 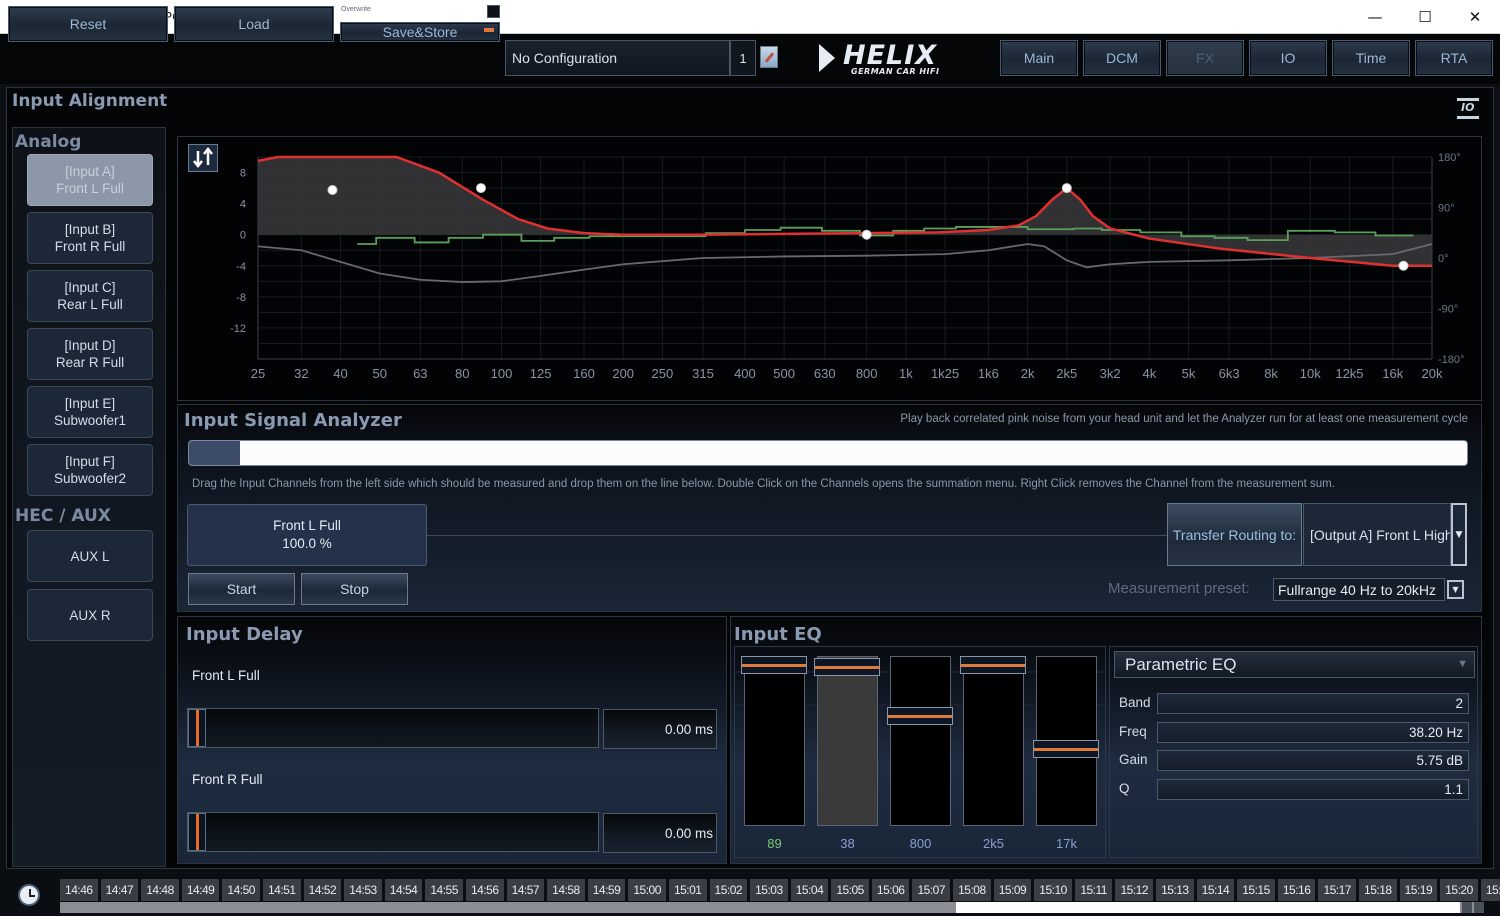 I want to click on tab-fx: FX, so click(x=1205, y=58).